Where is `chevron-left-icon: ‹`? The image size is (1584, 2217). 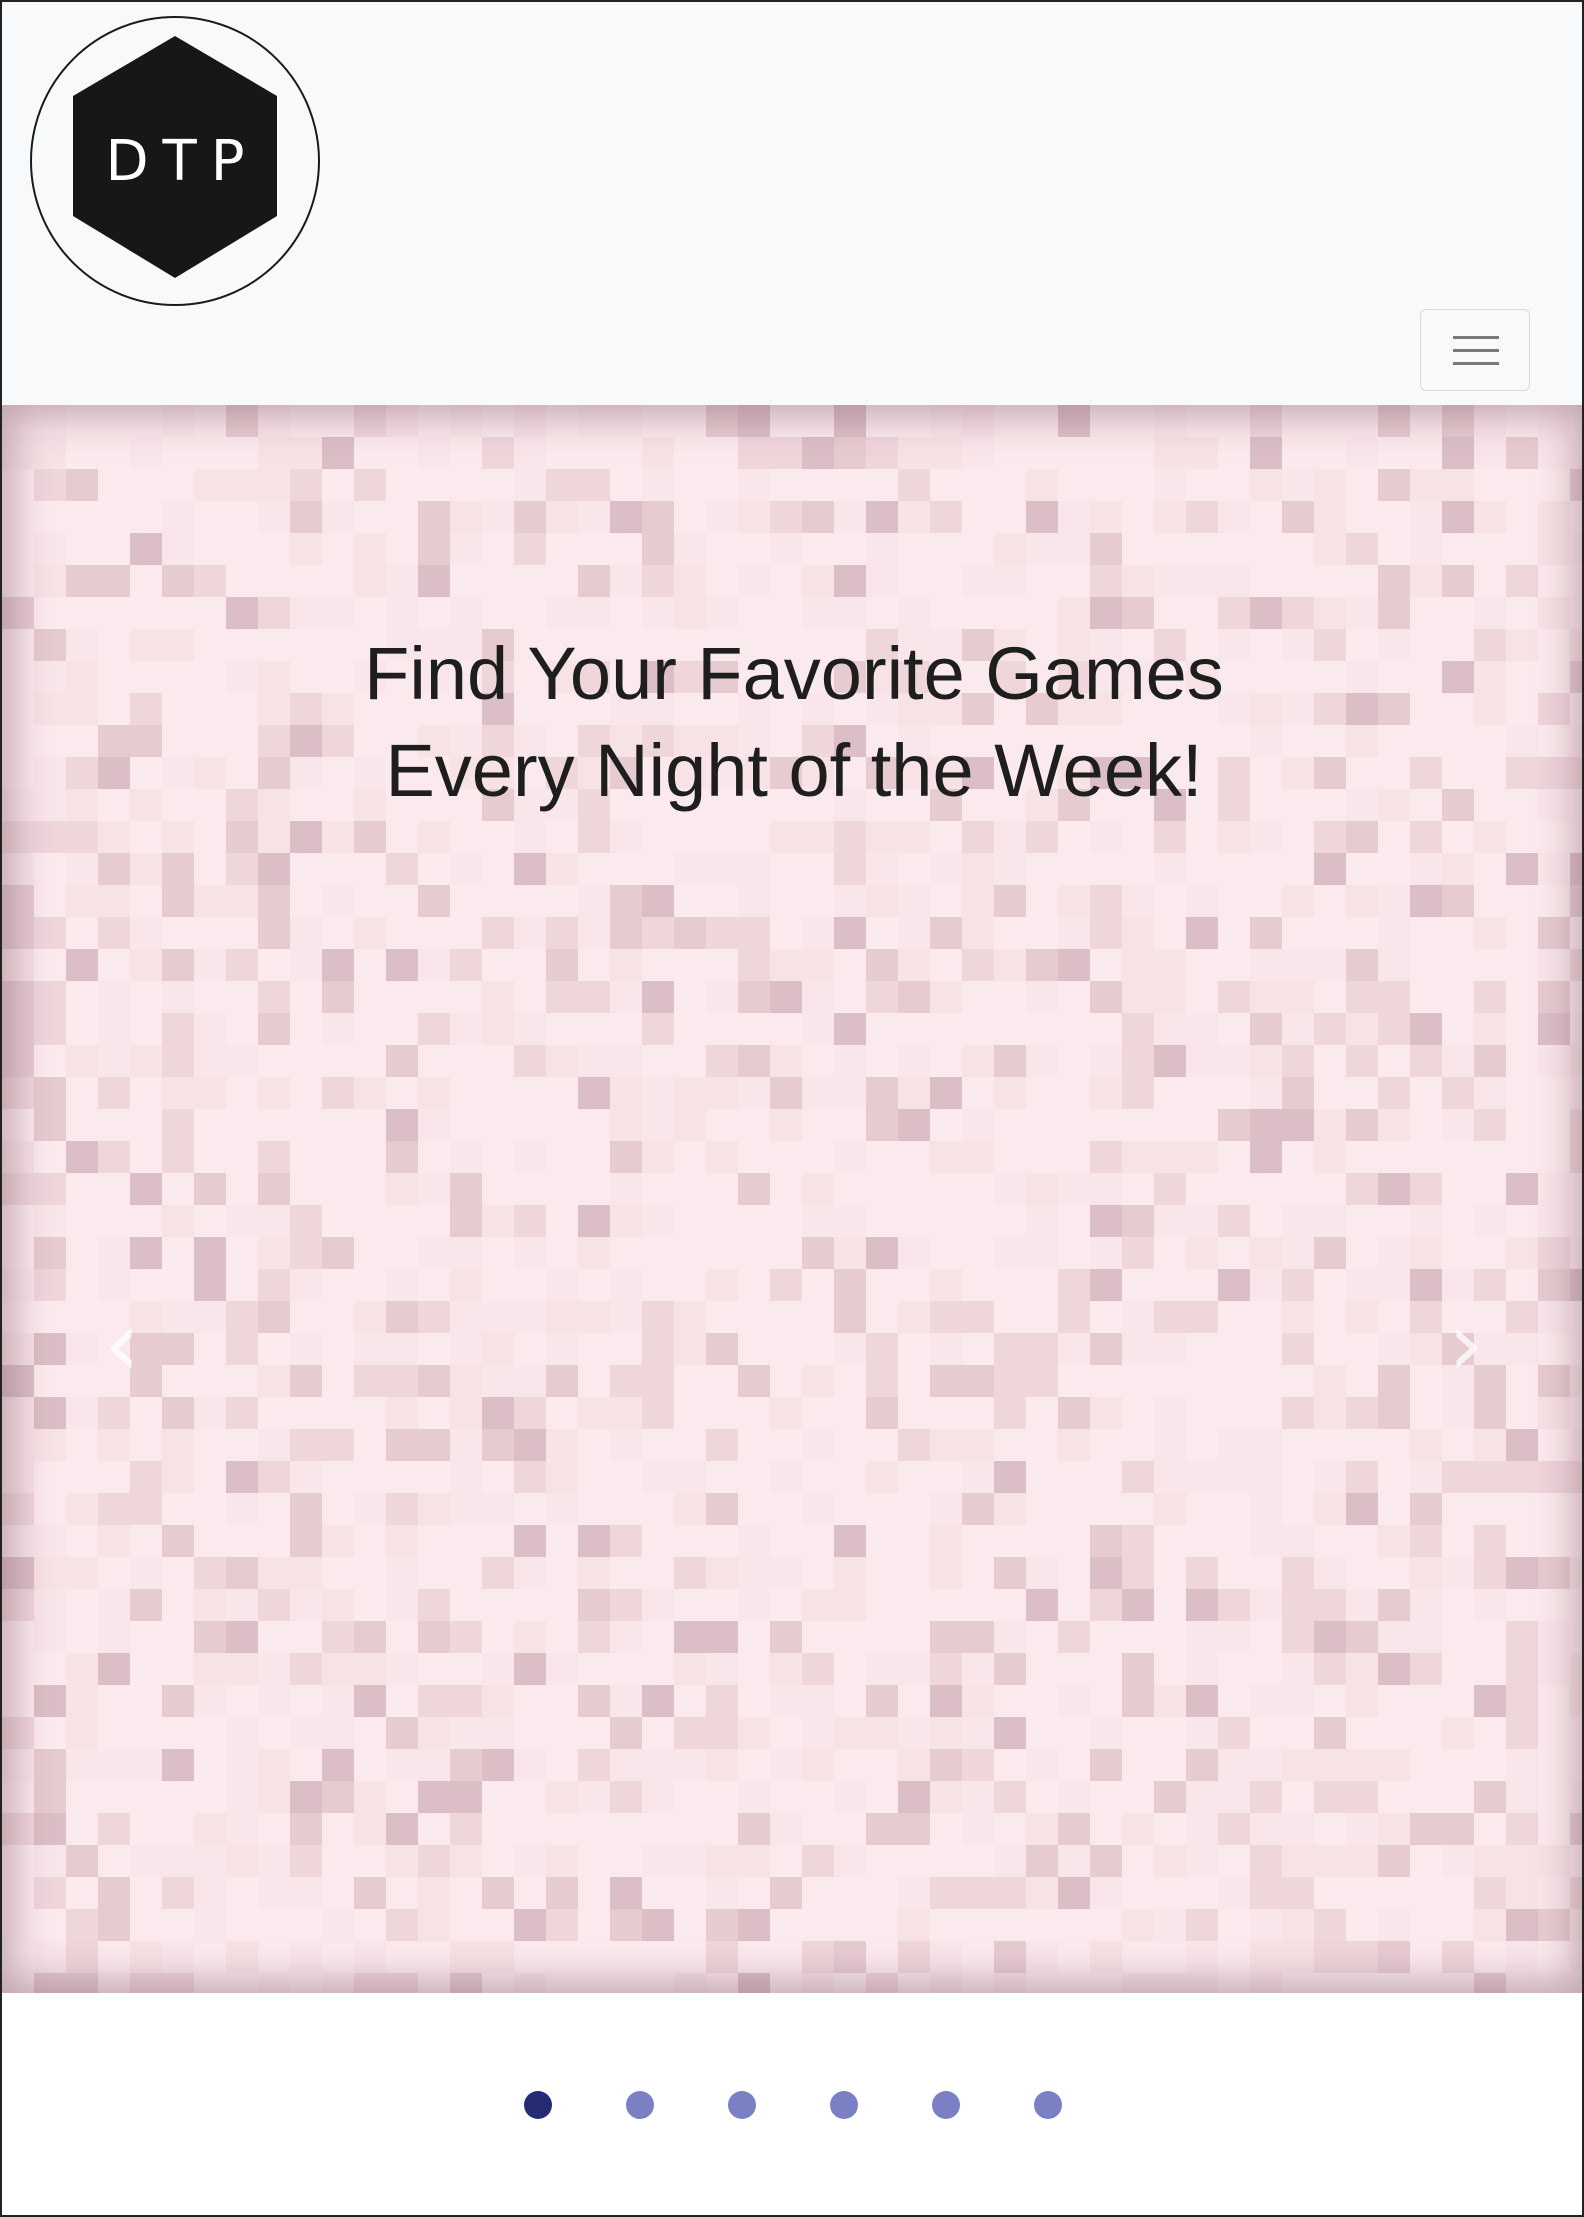 chevron-left-icon: ‹ is located at coordinates (122, 1344).